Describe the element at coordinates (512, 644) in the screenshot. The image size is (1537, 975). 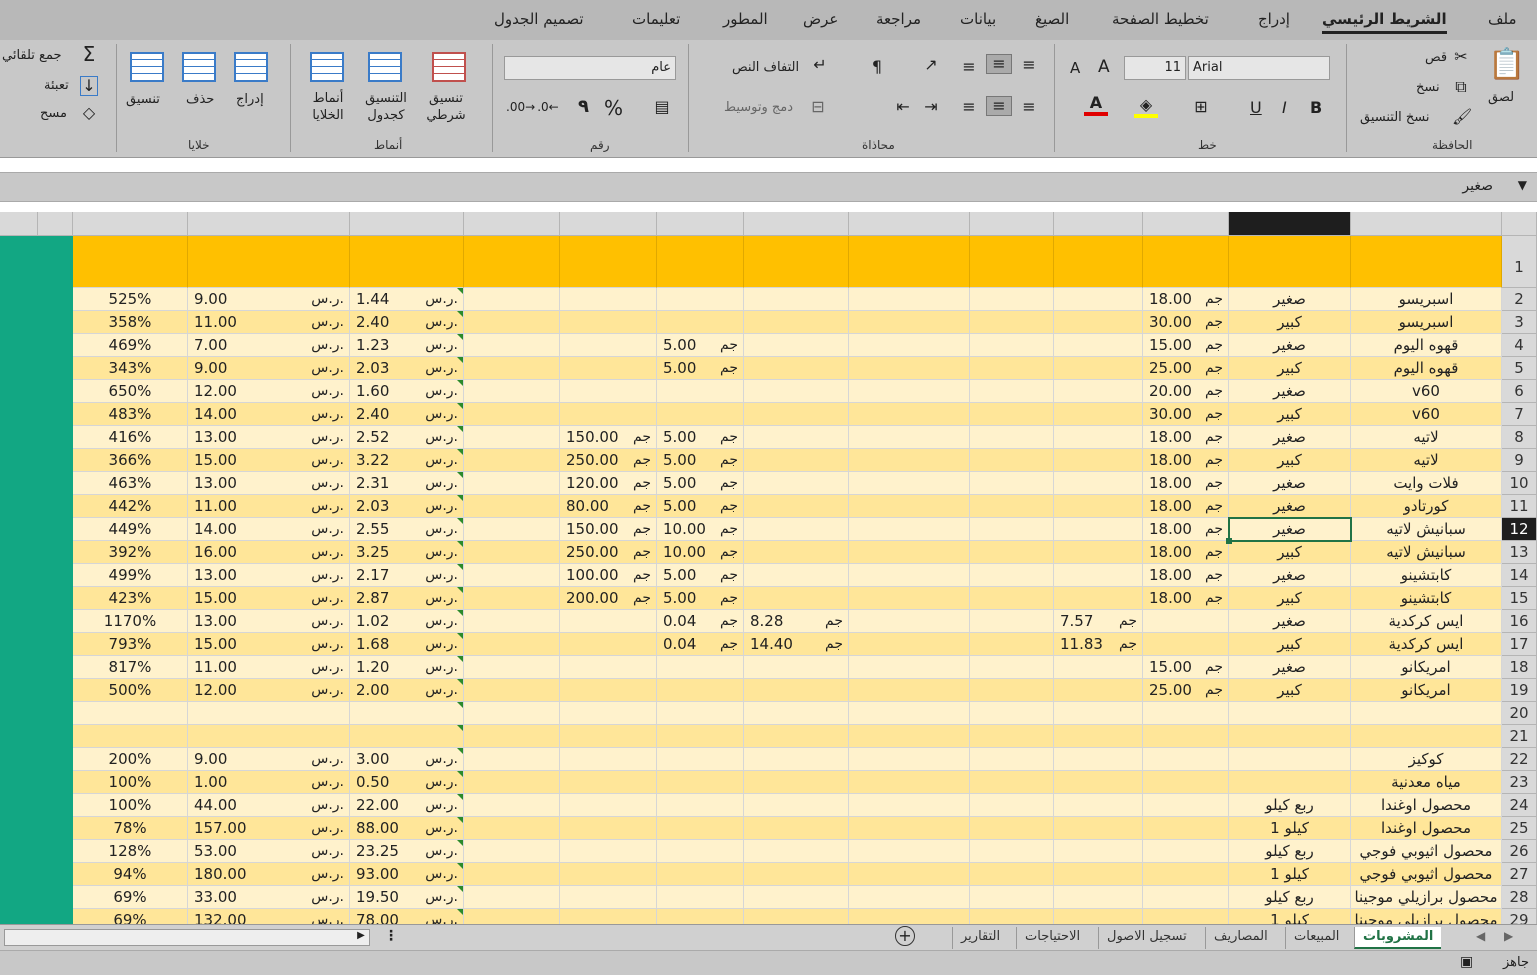
I see `cell-j17` at that location.